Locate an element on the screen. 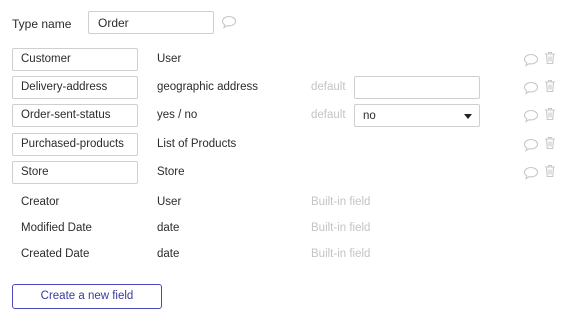  field-type: Store is located at coordinates (171, 172).